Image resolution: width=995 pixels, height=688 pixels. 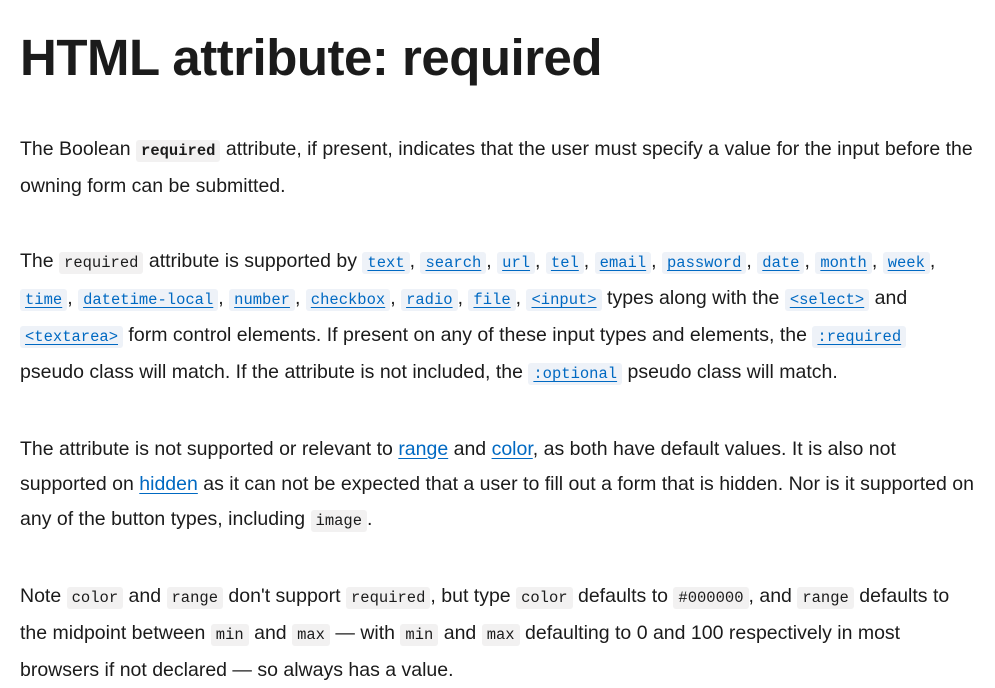 I want to click on link-code: :optional, so click(x=575, y=374).